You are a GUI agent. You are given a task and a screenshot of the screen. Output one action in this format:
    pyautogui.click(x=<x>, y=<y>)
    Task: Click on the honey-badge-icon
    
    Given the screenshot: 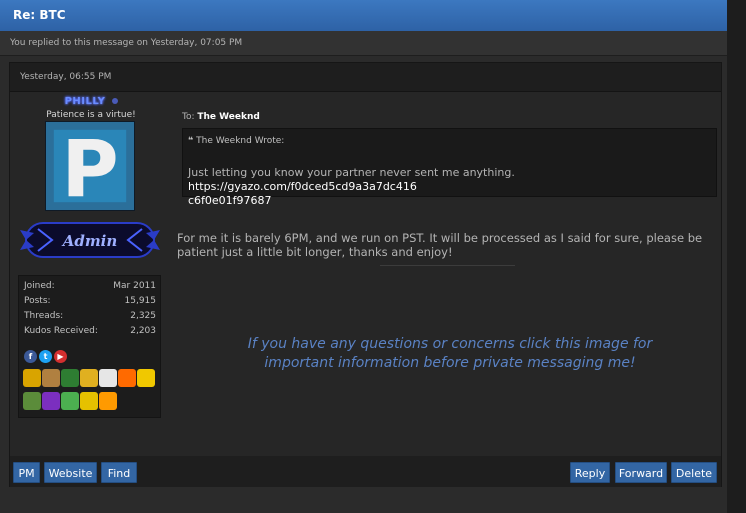 What is the action you would take?
    pyautogui.click(x=108, y=401)
    